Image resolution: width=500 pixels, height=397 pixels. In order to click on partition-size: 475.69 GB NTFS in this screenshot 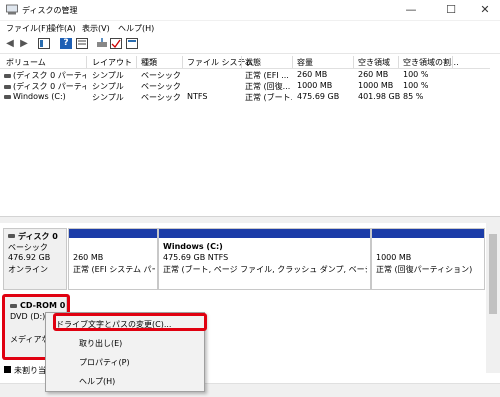, I will do `click(196, 257)`.